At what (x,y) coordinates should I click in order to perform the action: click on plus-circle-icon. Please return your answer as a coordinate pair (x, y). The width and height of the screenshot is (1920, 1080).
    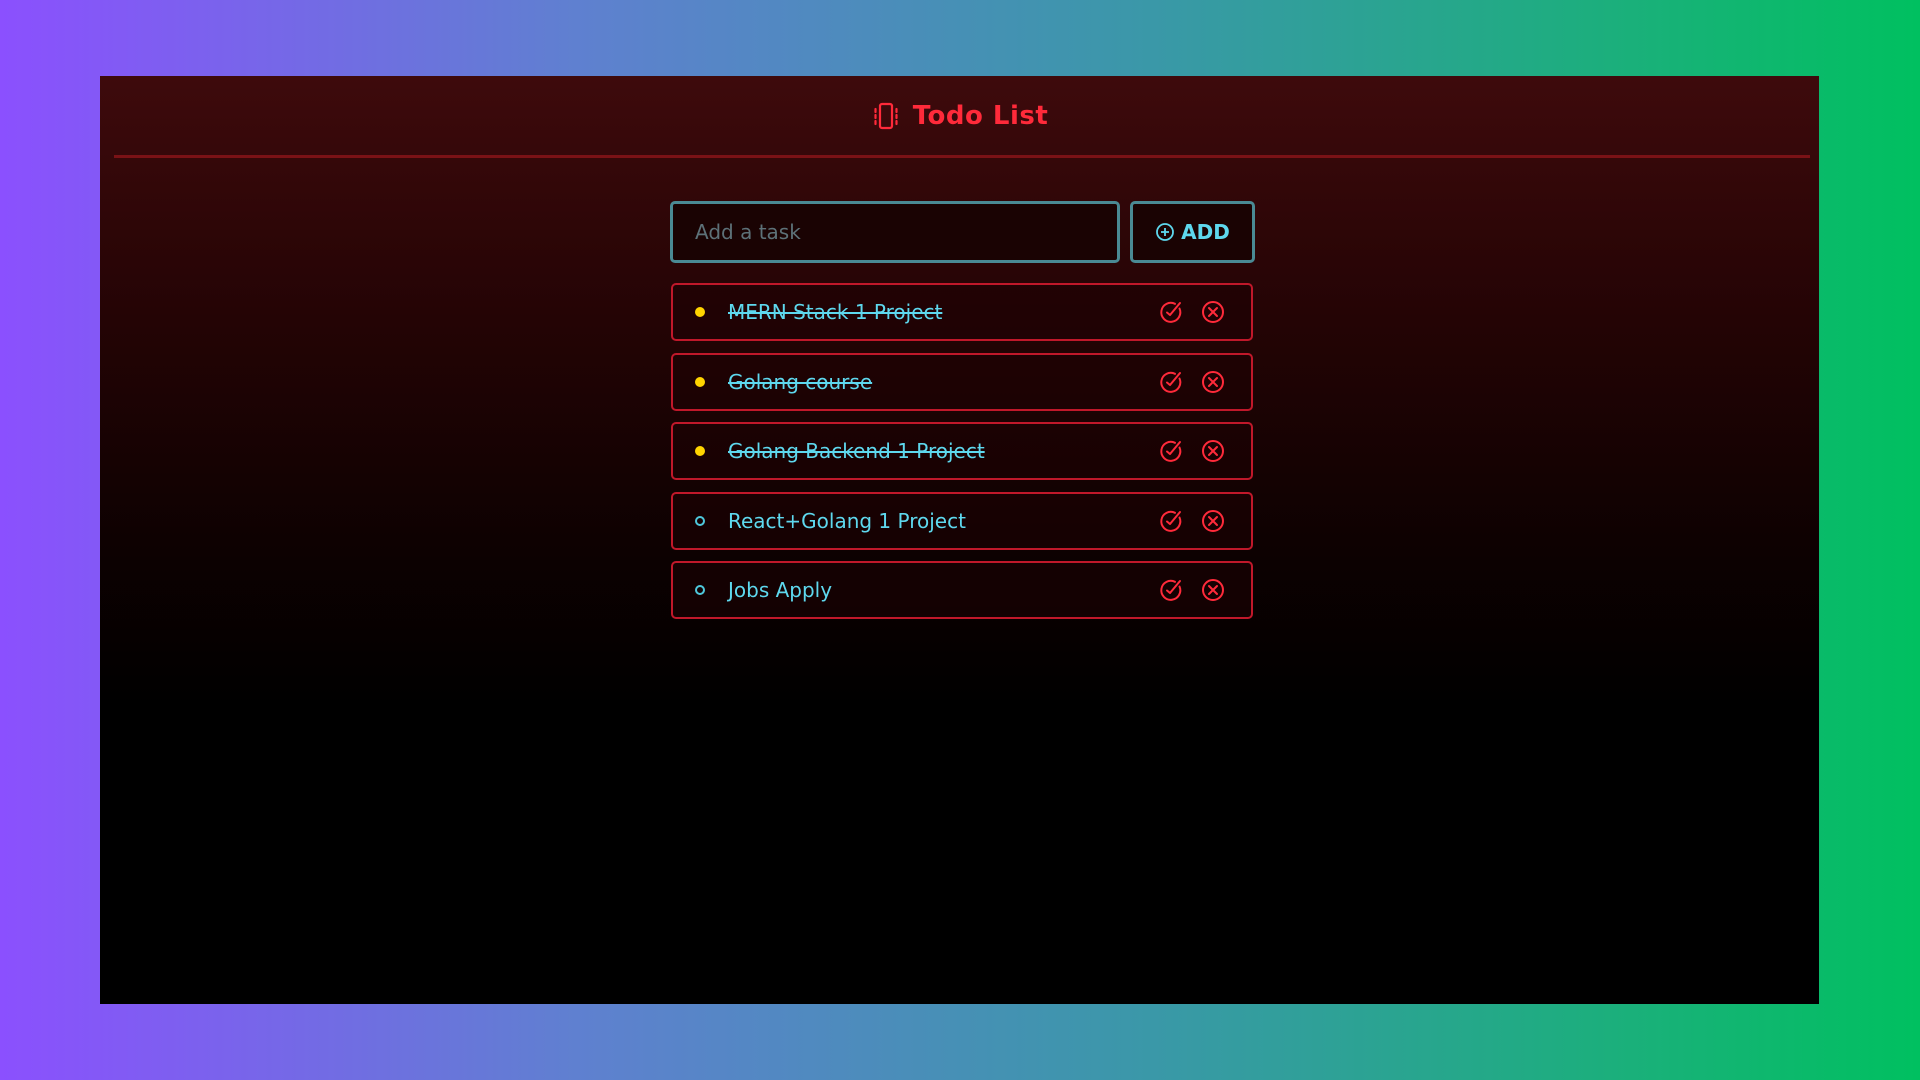
    Looking at the image, I should click on (1165, 232).